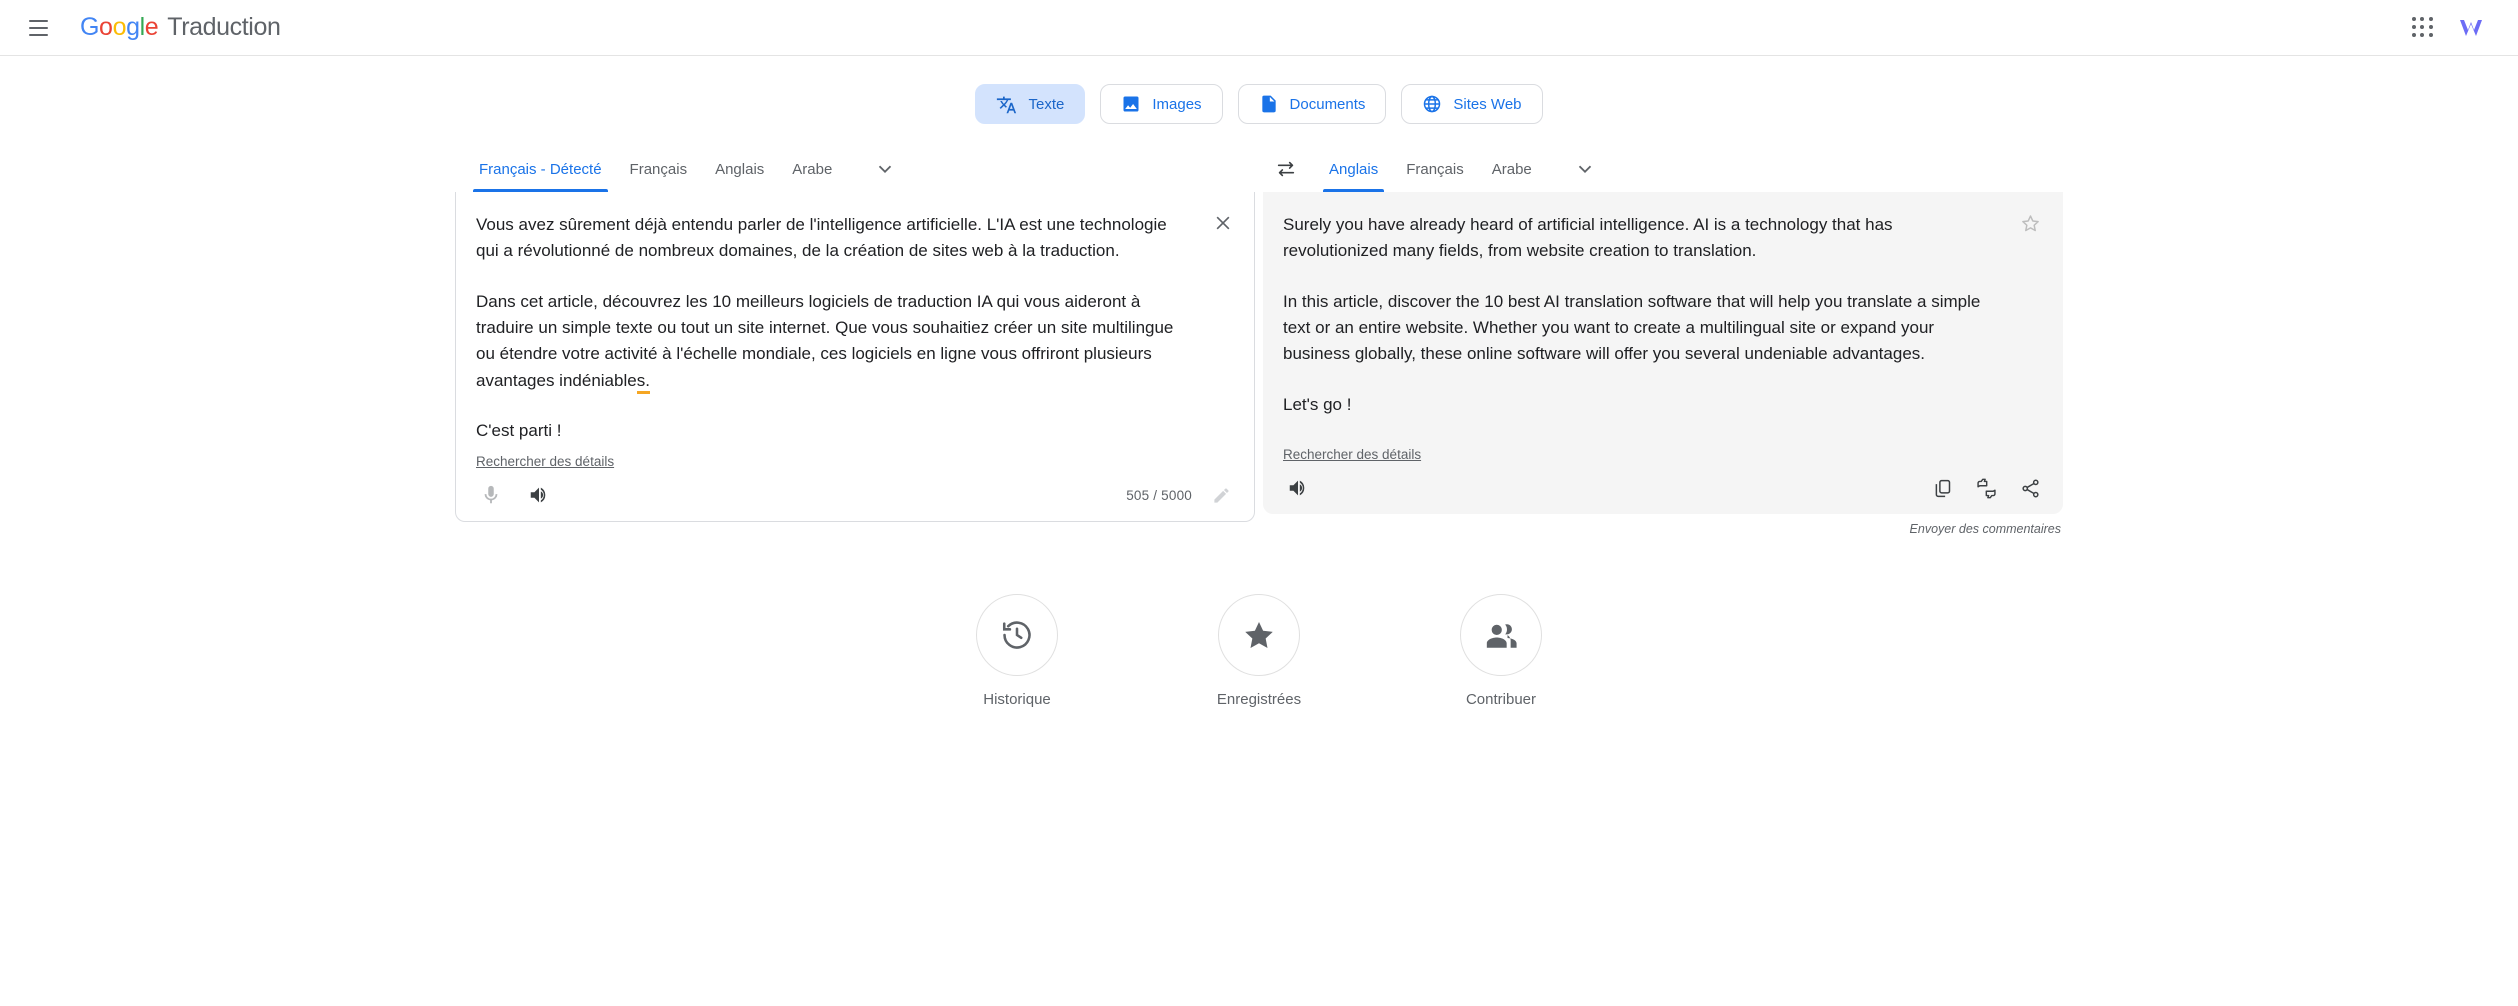  I want to click on app-header: Google Traduction, so click(1259, 28).